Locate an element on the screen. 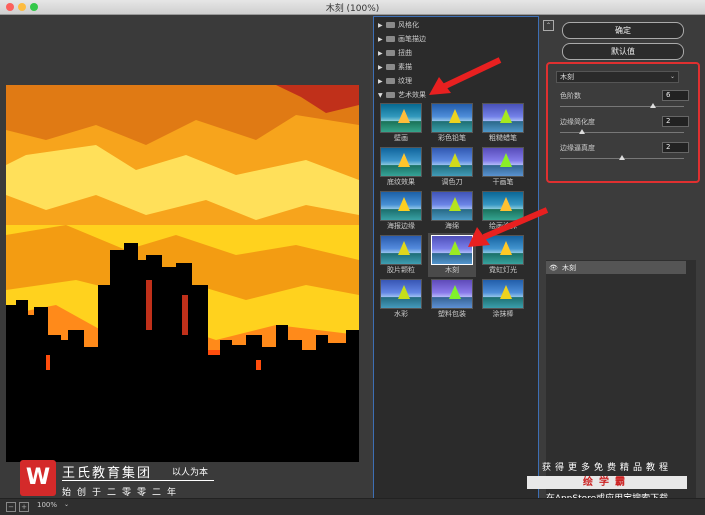 The width and height of the screenshot is (705, 515). filter-label: 海报边缘 is located at coordinates (401, 226).